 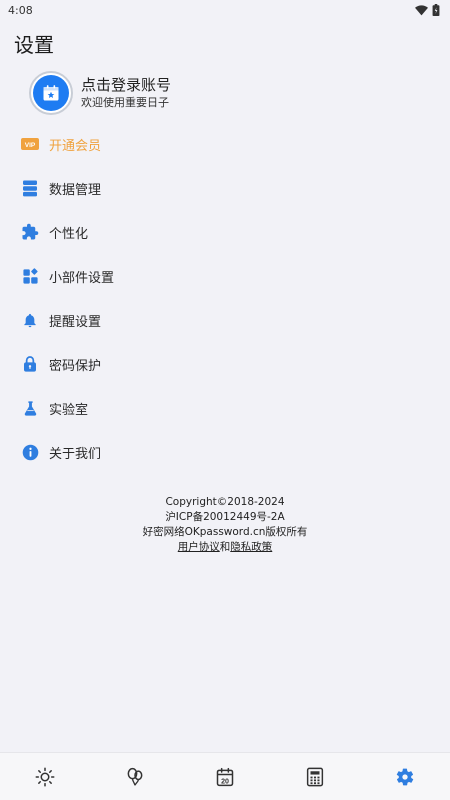 What do you see at coordinates (225, 232) in the screenshot?
I see `menu-item-personalize: 个性化` at bounding box center [225, 232].